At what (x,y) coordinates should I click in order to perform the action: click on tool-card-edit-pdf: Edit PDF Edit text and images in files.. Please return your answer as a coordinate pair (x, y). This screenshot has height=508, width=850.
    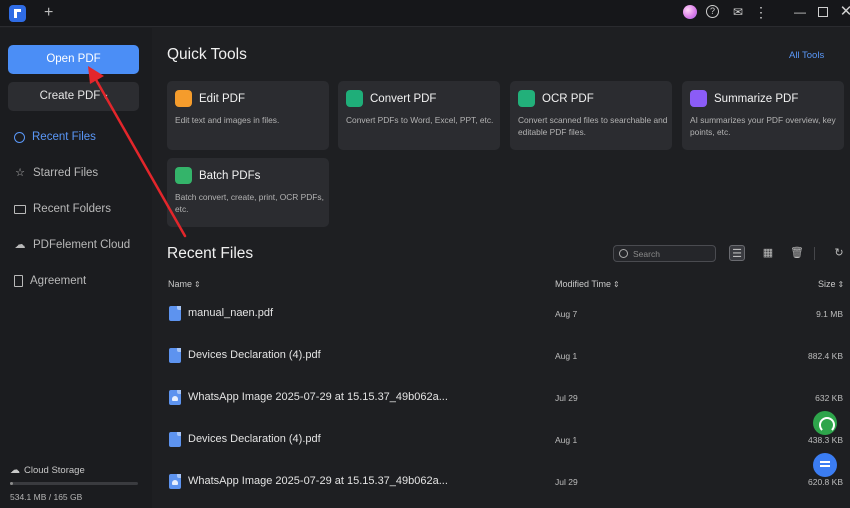
    Looking at the image, I should click on (248, 115).